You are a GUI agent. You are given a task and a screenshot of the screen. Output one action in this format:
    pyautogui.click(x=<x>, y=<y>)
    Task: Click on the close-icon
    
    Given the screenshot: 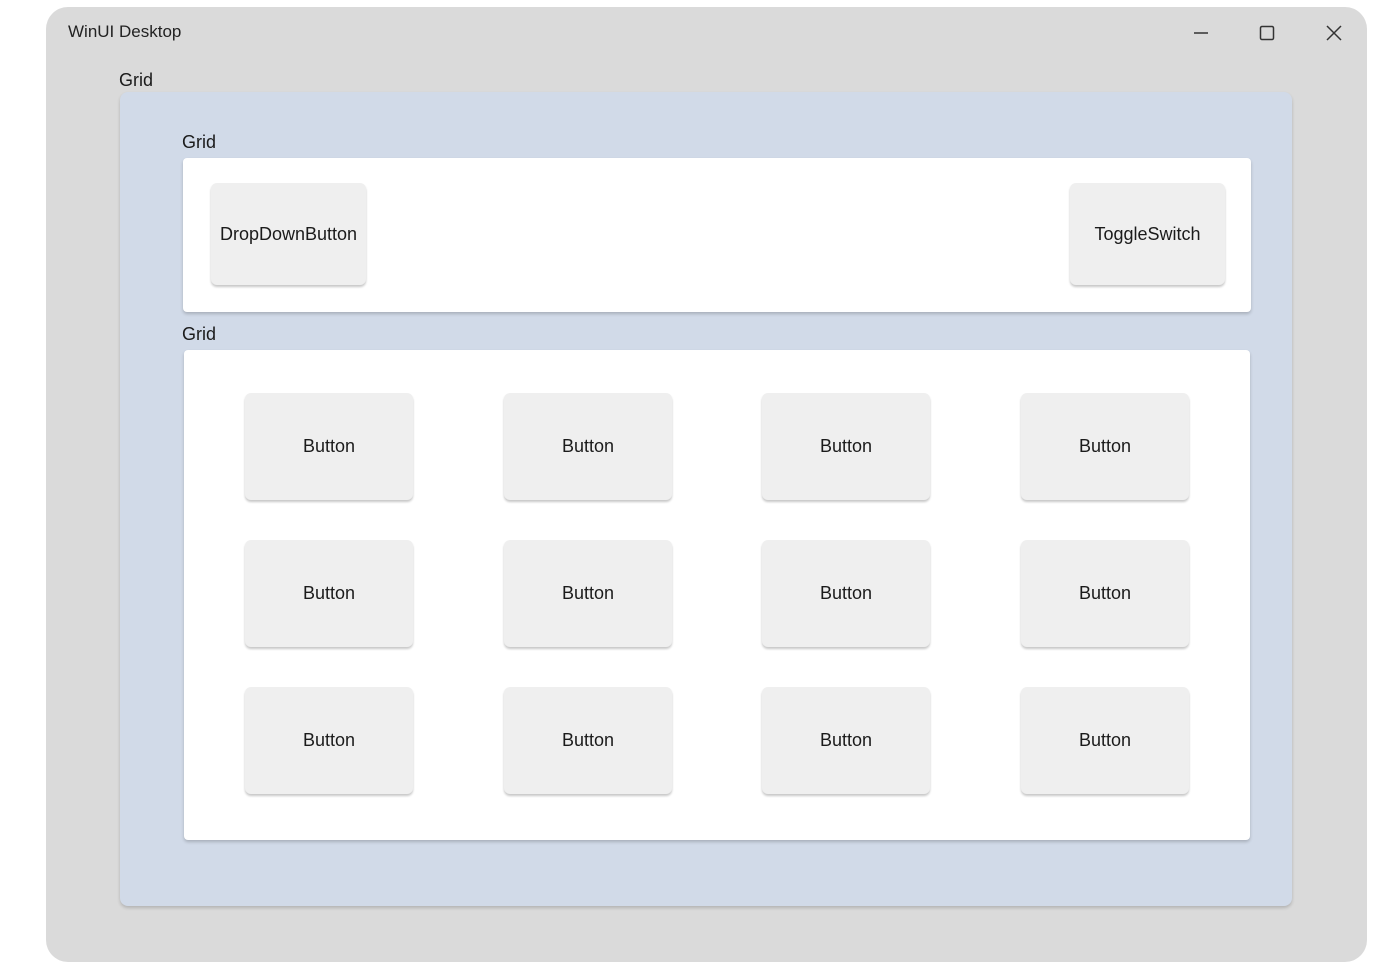 What is the action you would take?
    pyautogui.click(x=1334, y=33)
    